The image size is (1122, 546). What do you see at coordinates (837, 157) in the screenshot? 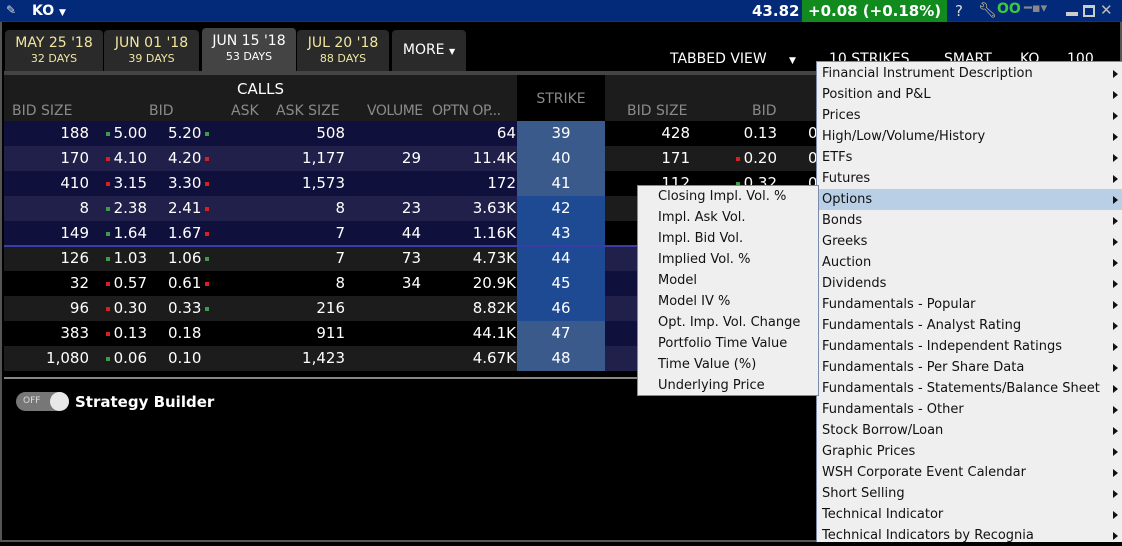
I see `menu-item-label: ETFs` at bounding box center [837, 157].